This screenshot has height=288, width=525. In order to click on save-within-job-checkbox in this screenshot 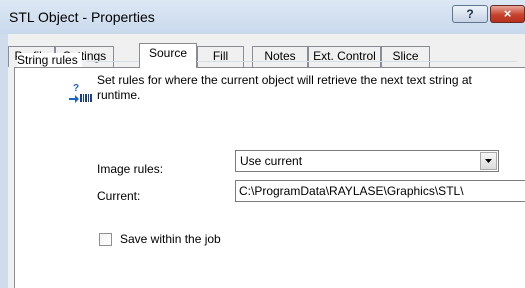, I will do `click(105, 239)`.